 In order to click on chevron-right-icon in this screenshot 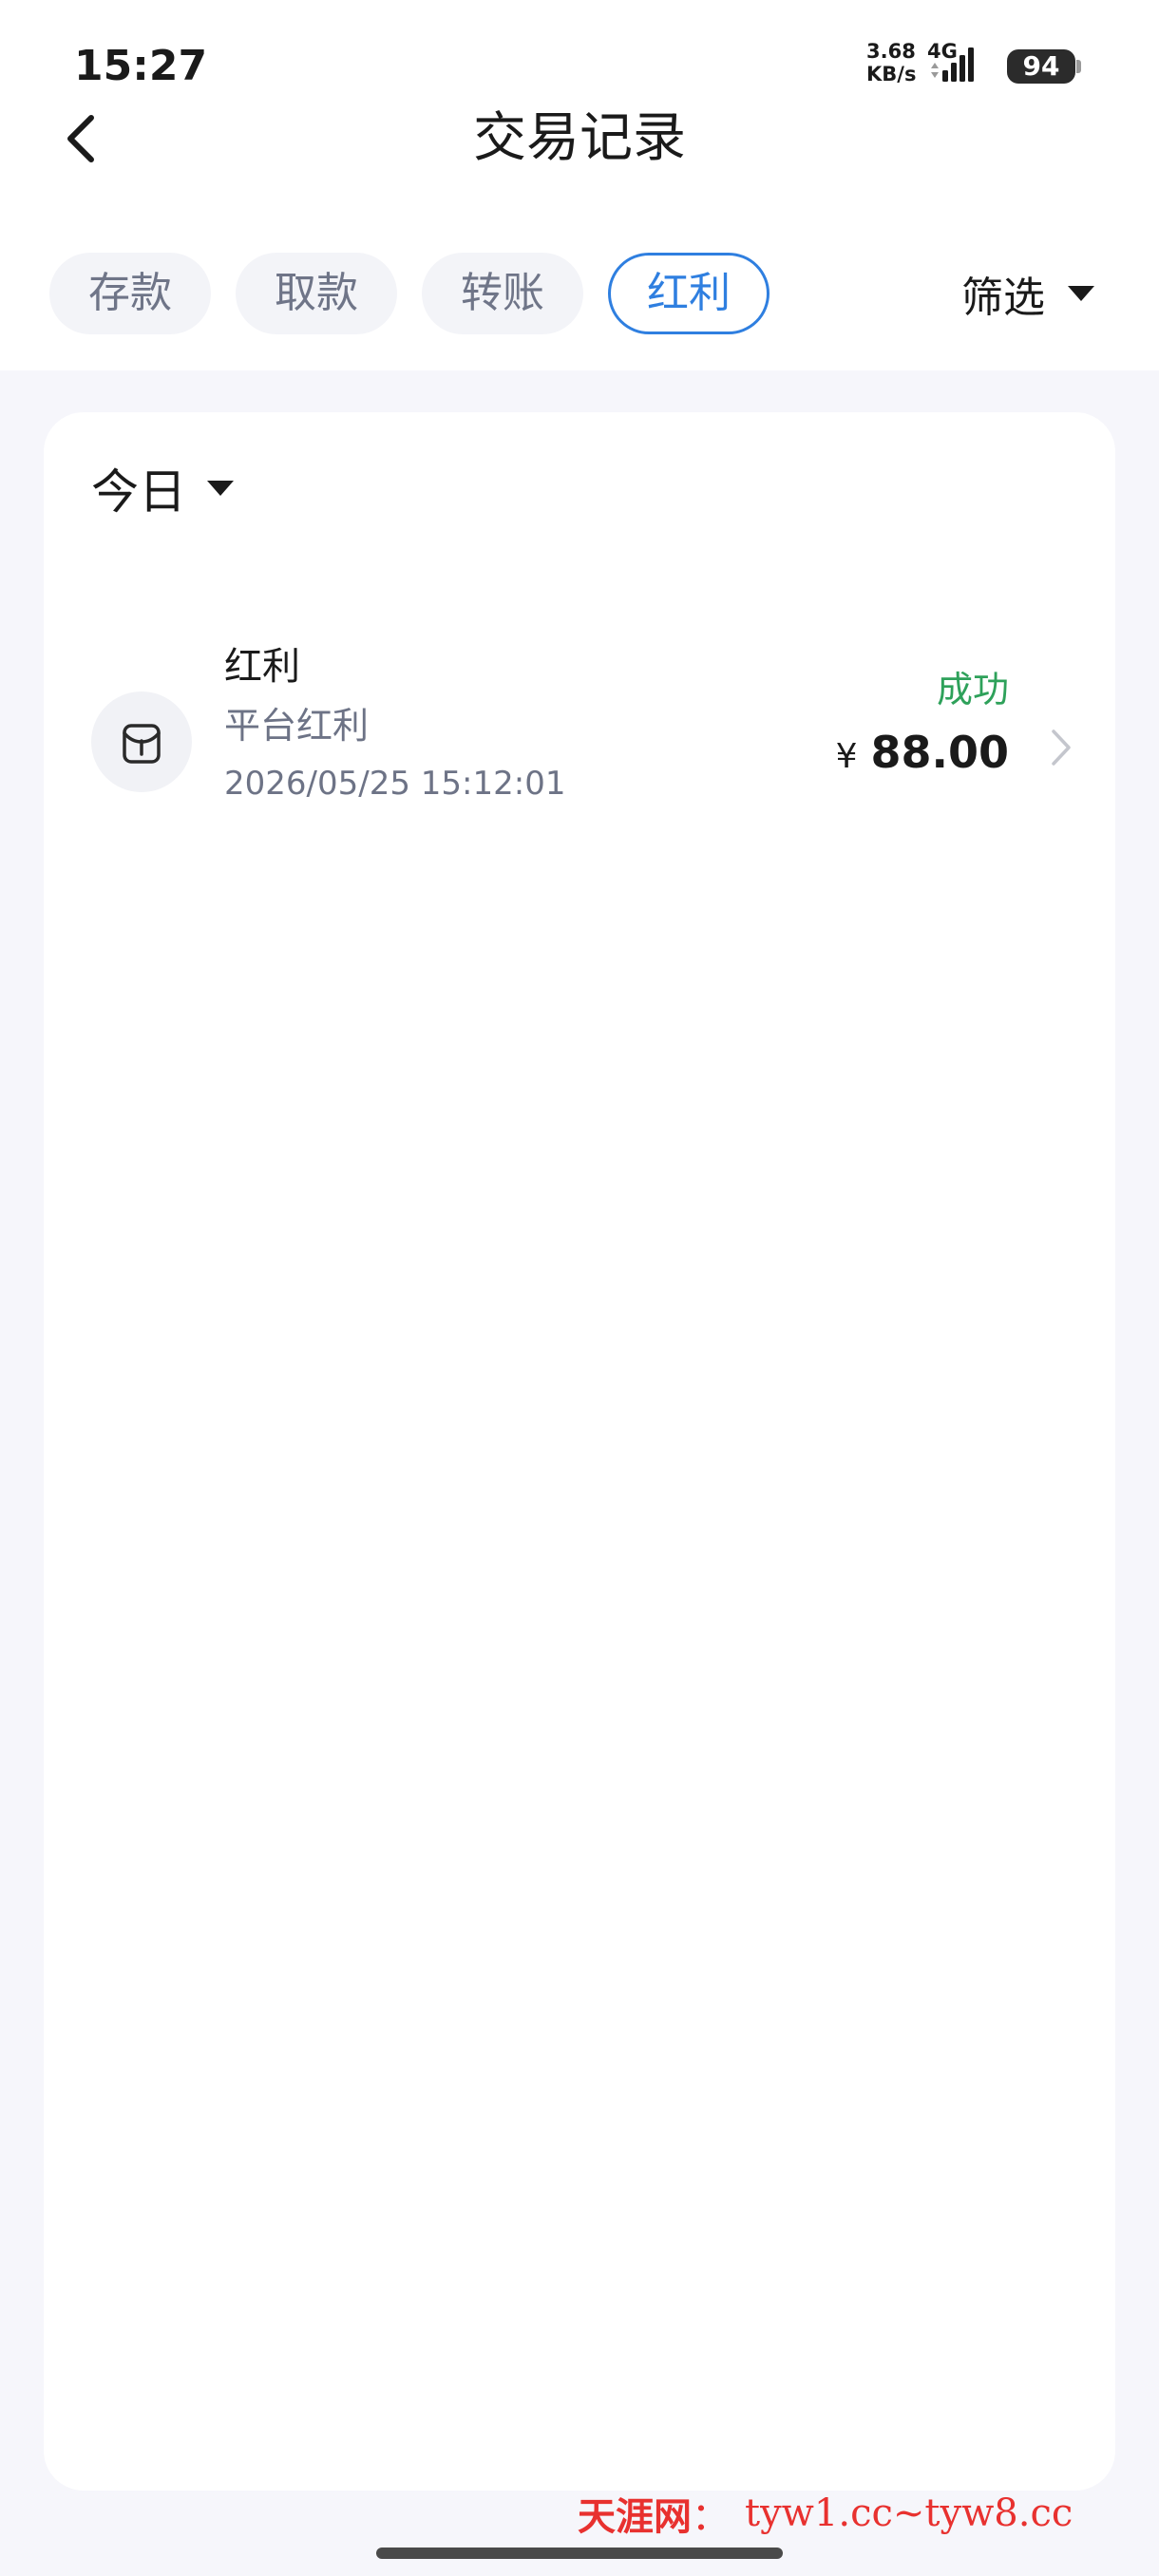, I will do `click(1061, 747)`.